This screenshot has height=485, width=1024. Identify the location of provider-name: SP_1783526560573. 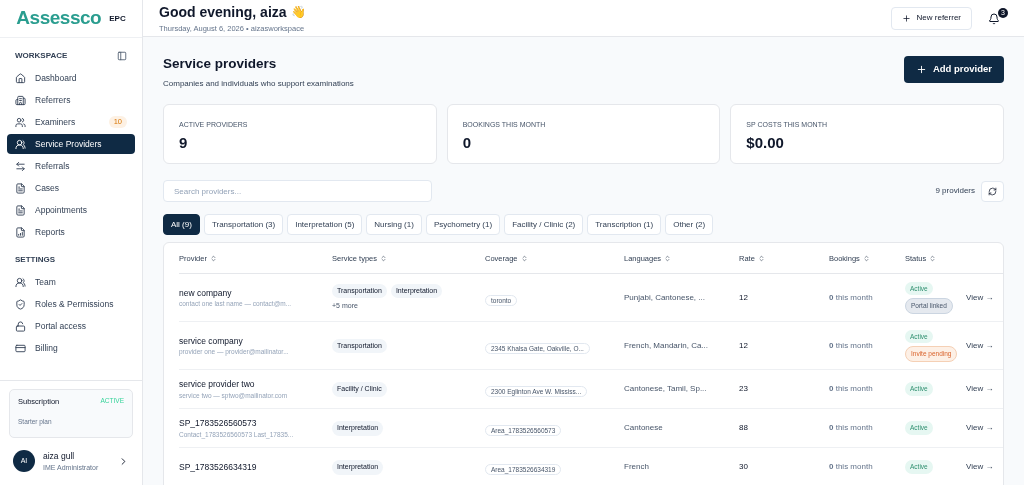
(218, 423).